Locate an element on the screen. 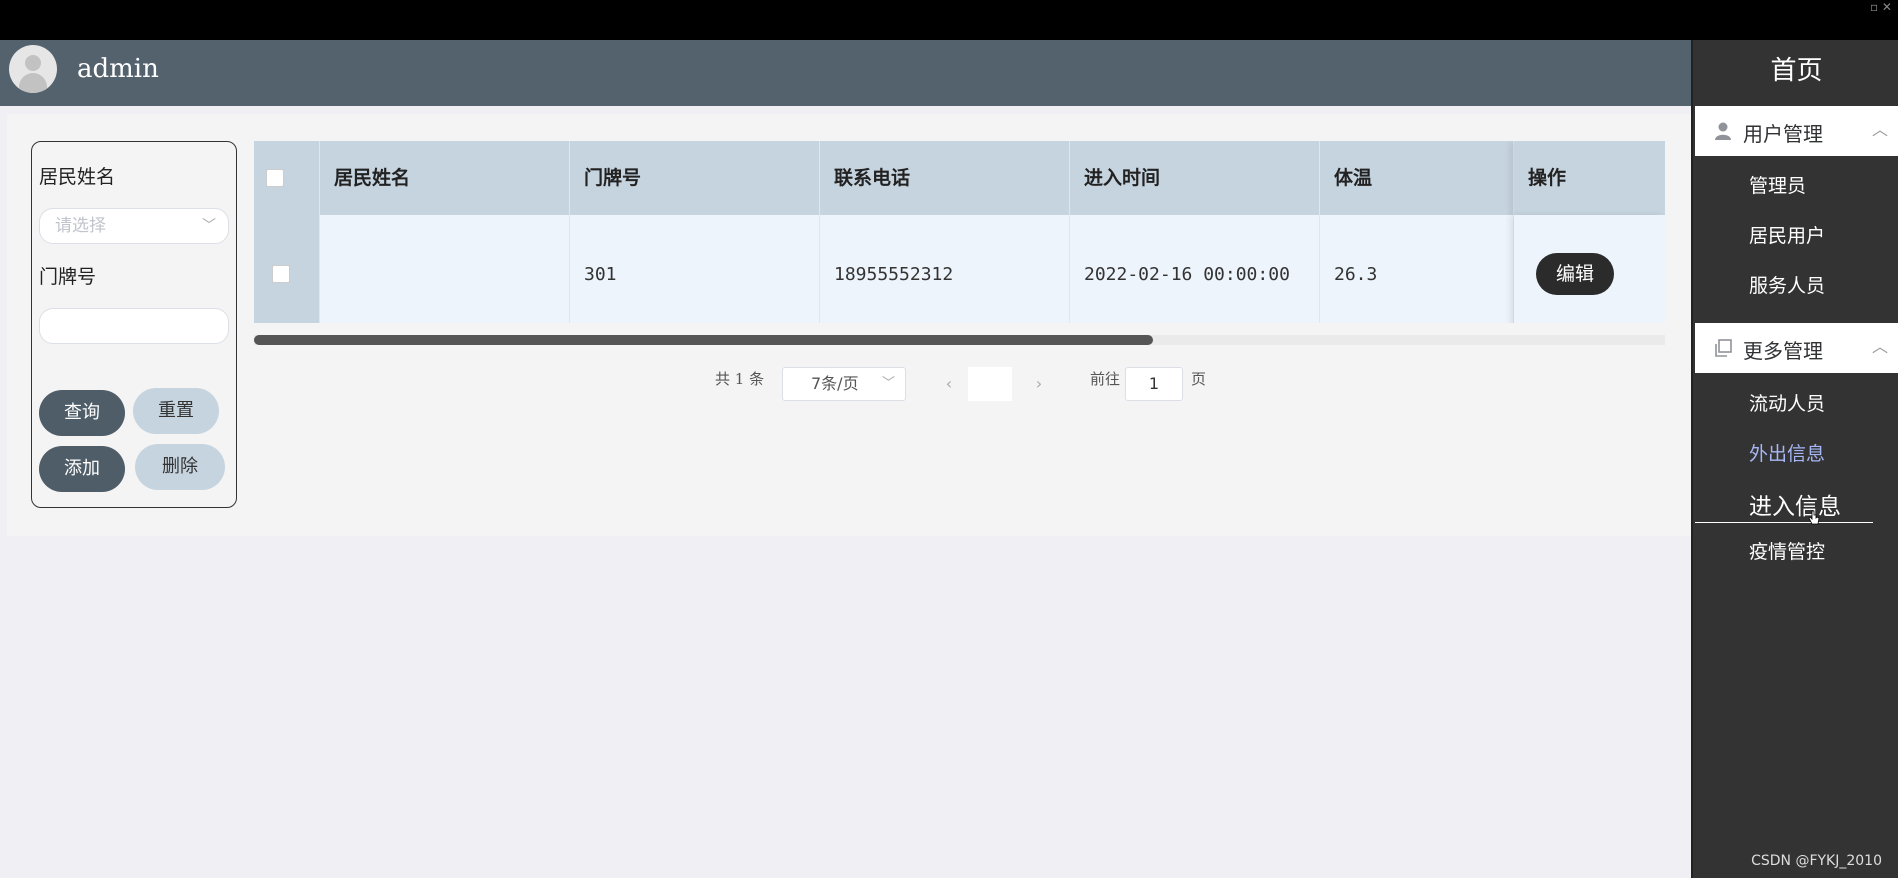  sidebar-home: 首页 is located at coordinates (1795, 68).